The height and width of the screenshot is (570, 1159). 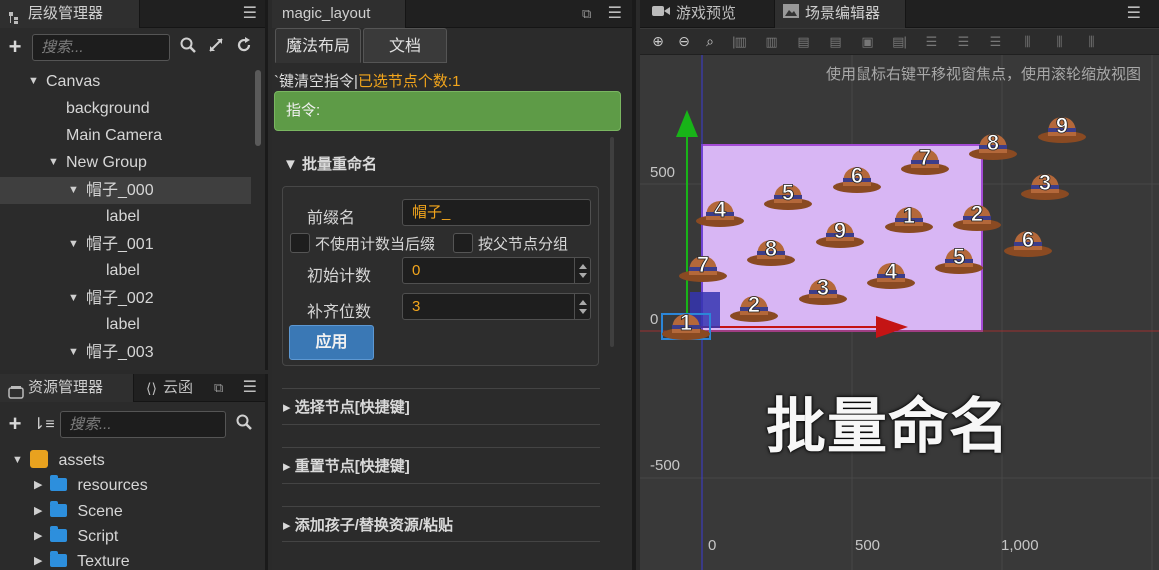 I want to click on cloud-function-icon: ⟨⟩, so click(x=151, y=388).